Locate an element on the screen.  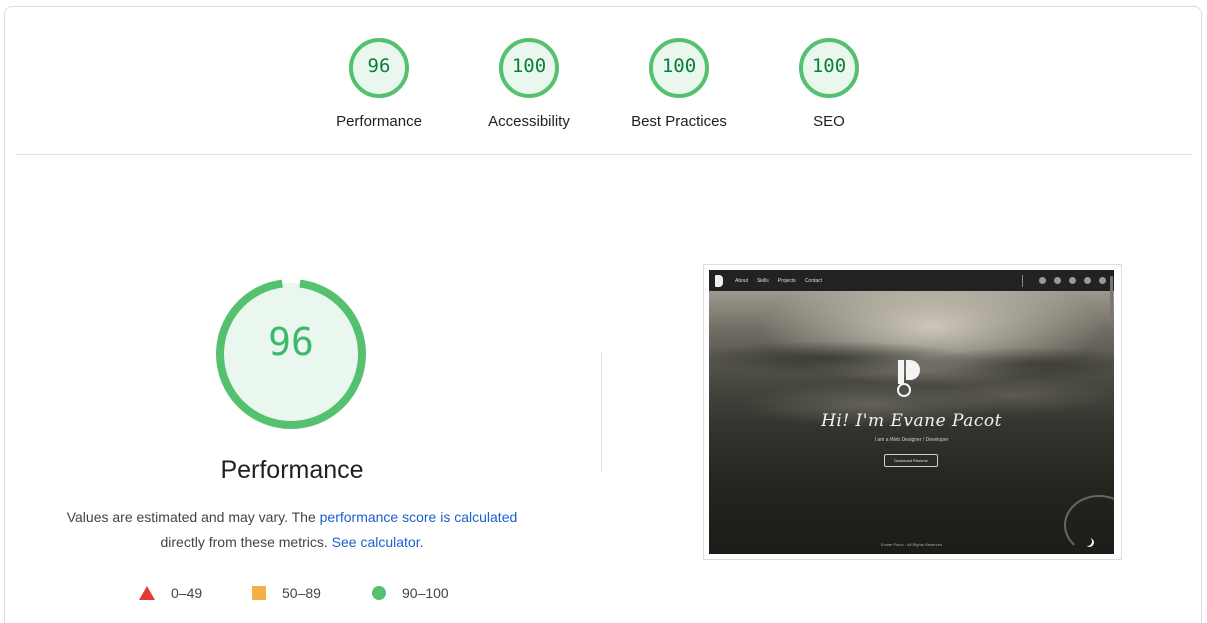
gauge-label: Performance is located at coordinates (379, 121).